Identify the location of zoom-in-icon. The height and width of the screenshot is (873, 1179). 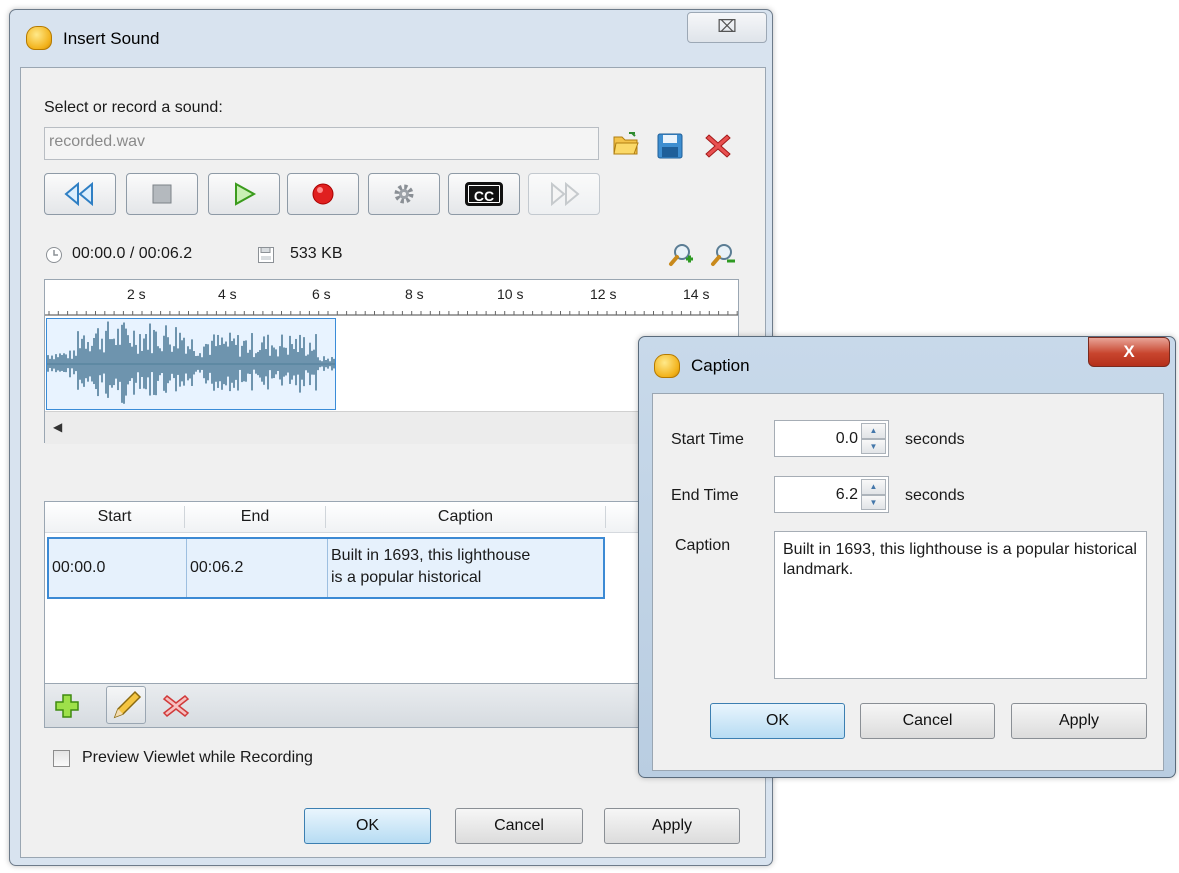
(681, 255).